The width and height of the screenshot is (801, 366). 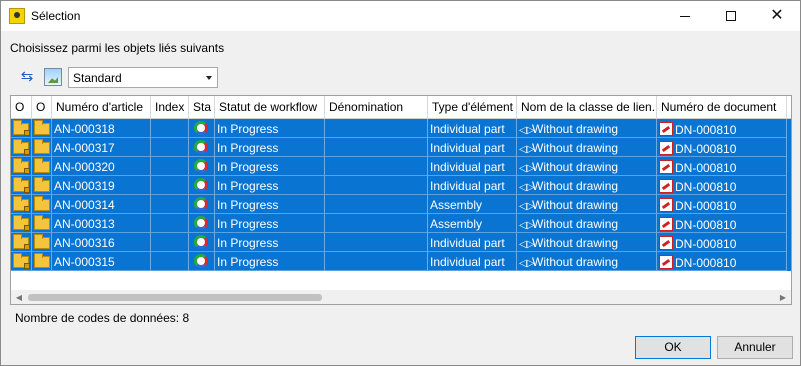 What do you see at coordinates (97, 78) in the screenshot?
I see `view-select-value: Standard` at bounding box center [97, 78].